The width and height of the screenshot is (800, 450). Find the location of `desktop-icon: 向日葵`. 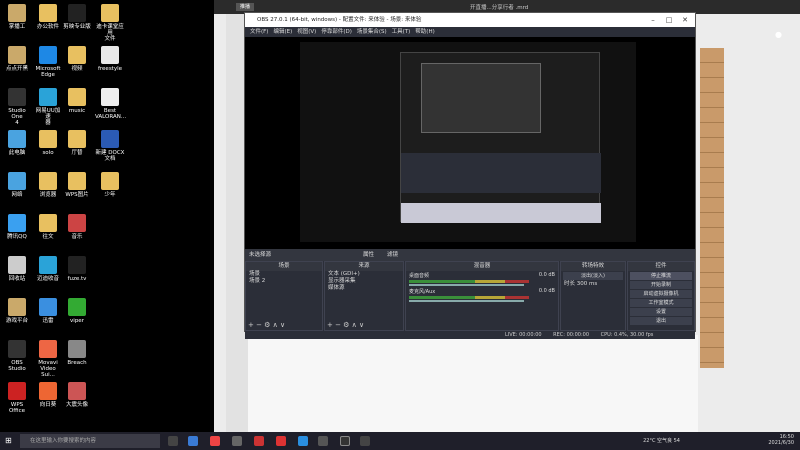

desktop-icon: 向日葵 is located at coordinates (48, 395).